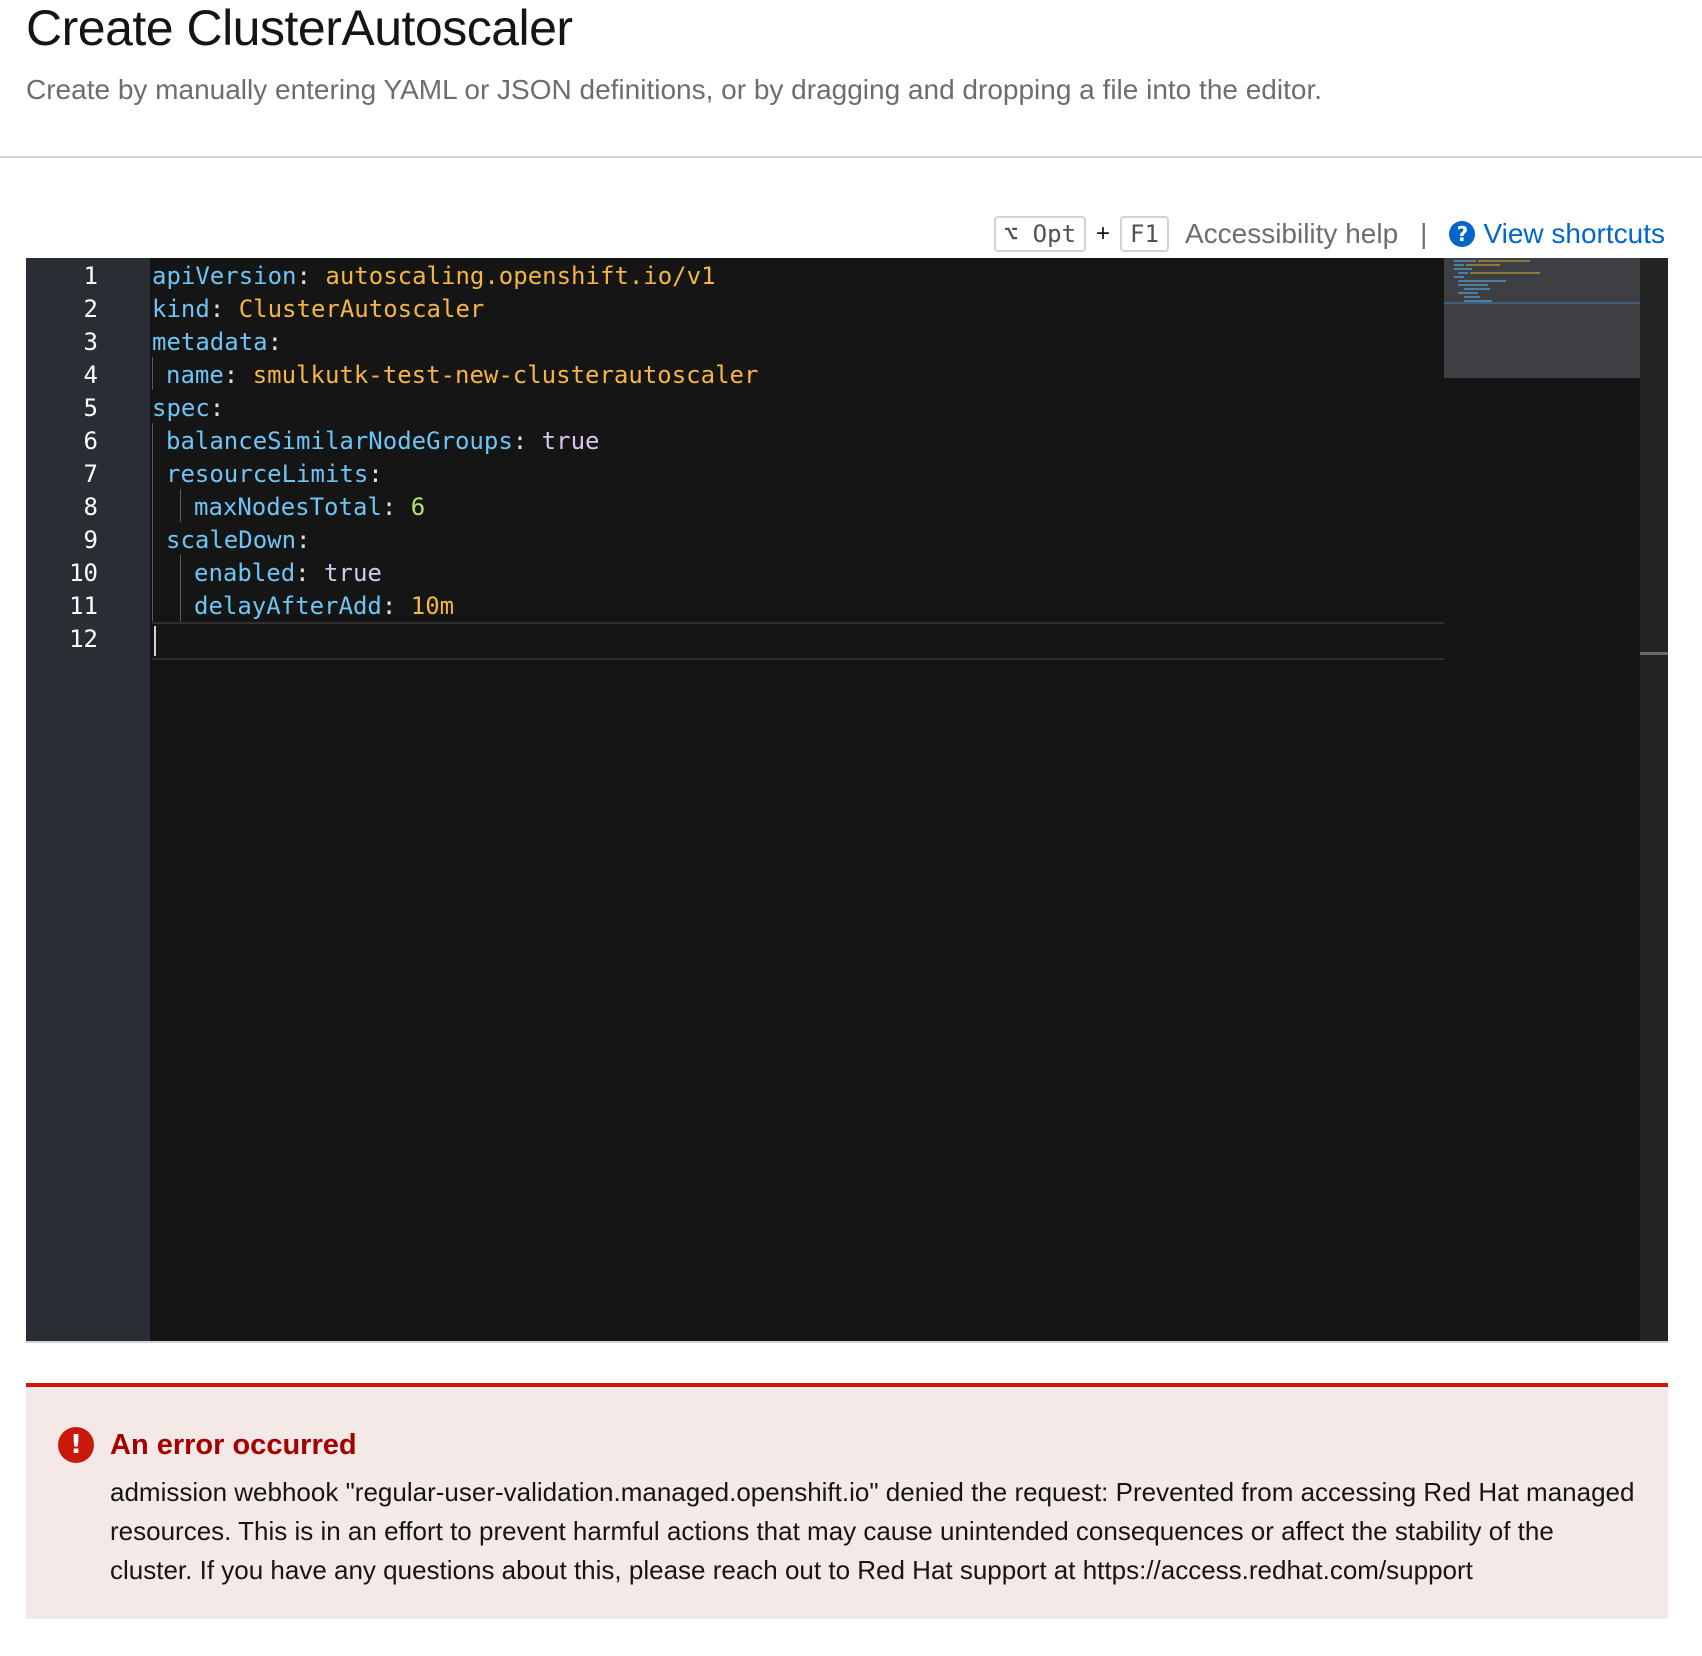 This screenshot has width=1702, height=1656. I want to click on line-number: 7, so click(90, 474).